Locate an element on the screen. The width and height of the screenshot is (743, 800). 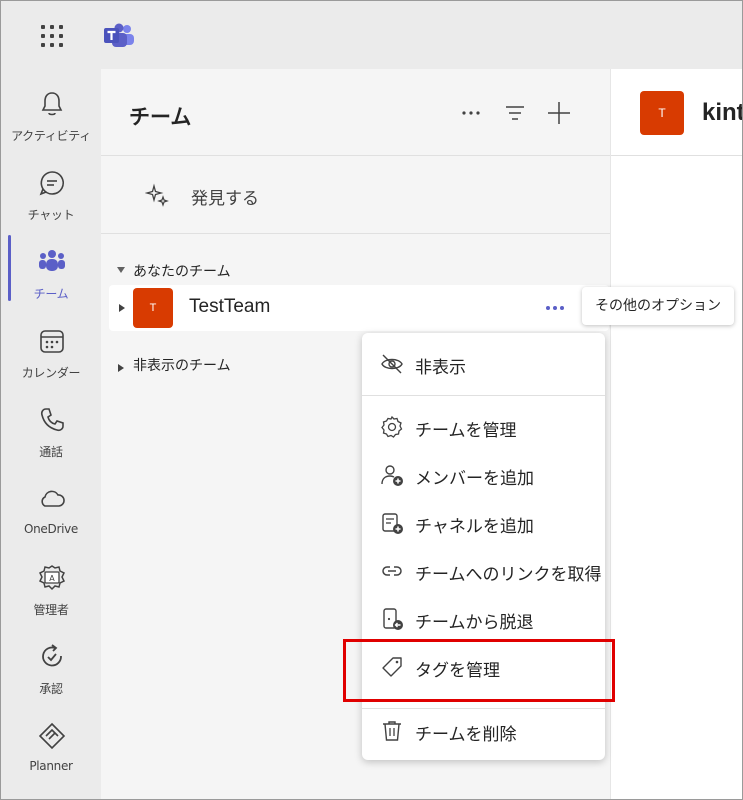
chat-icon is located at coordinates (52, 183).